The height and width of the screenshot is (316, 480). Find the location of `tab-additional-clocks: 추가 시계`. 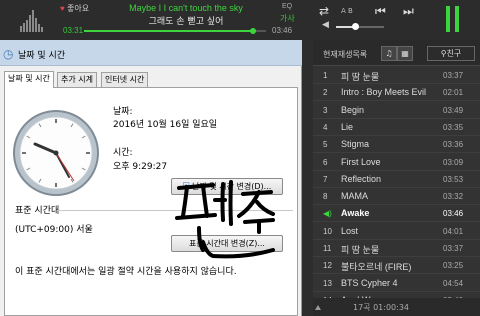

tab-additional-clocks: 추가 시계 is located at coordinates (77, 79).